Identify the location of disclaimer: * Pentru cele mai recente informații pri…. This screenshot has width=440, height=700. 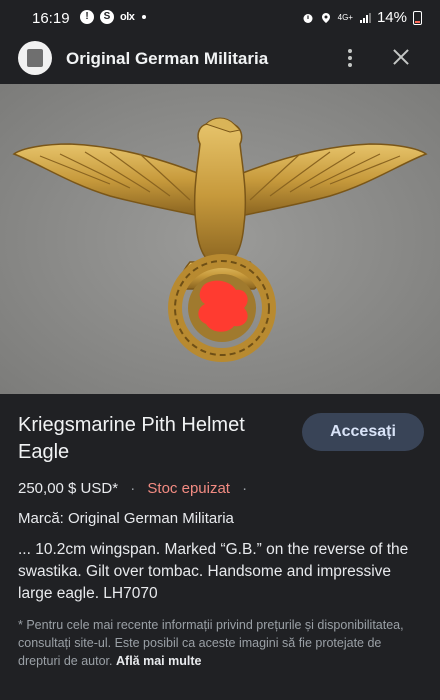
(220, 643).